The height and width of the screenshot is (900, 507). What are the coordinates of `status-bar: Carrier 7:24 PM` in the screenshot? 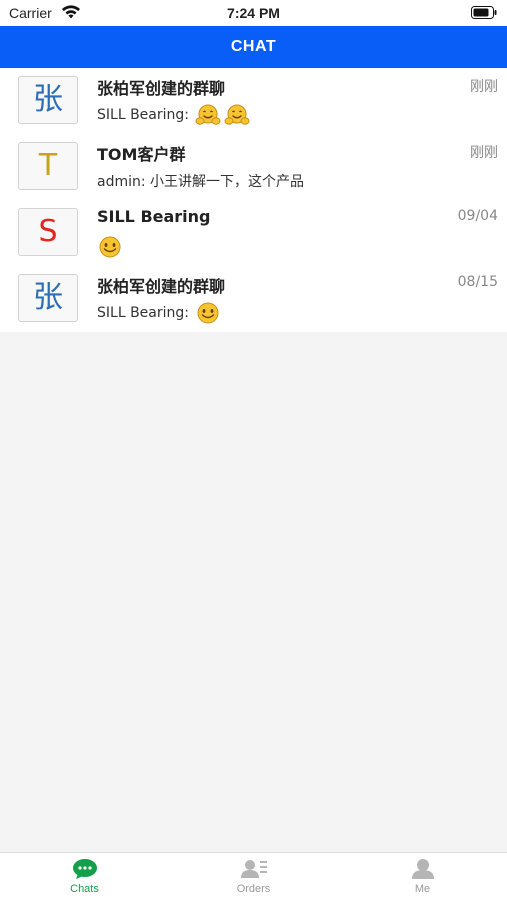 It's located at (253, 13).